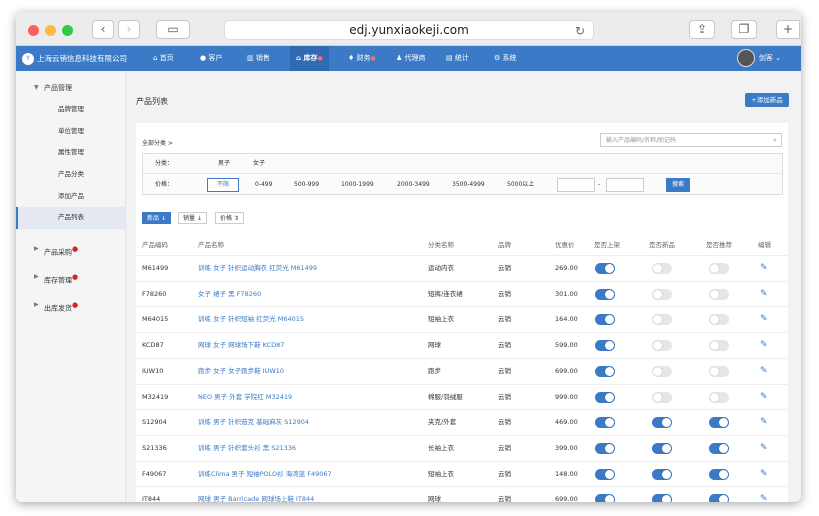 Image resolution: width=819 pixels, height=516 pixels. Describe the element at coordinates (362, 58) in the screenshot. I see `nav-item-finance: ♦ 财务●` at that location.